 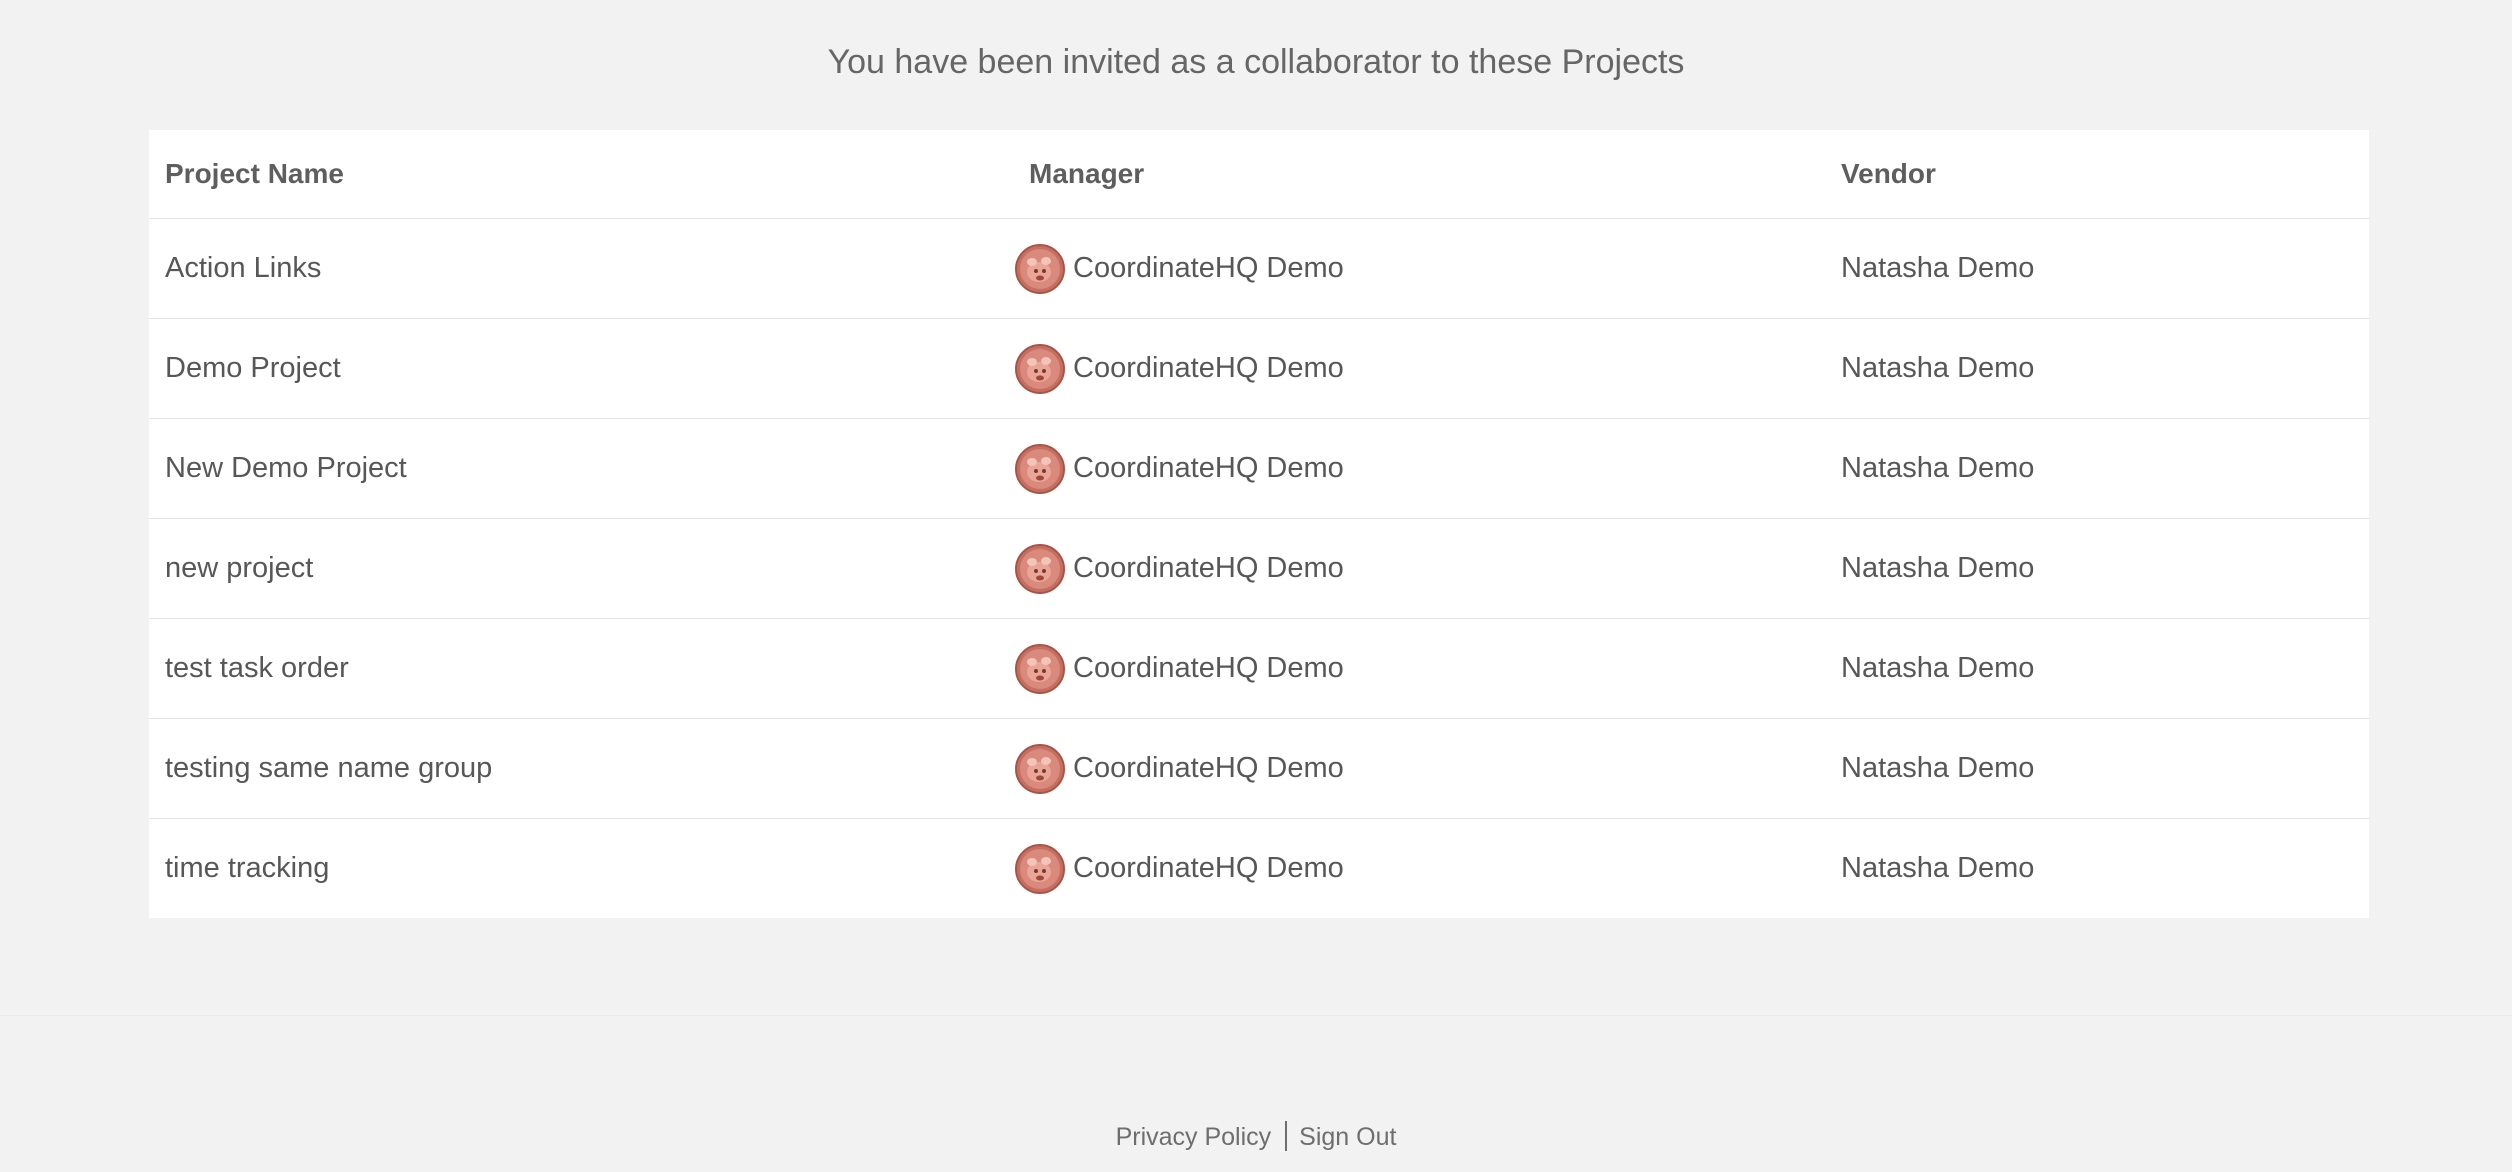 I want to click on table-header-row: Project Name Manager Vendor, so click(x=1259, y=174).